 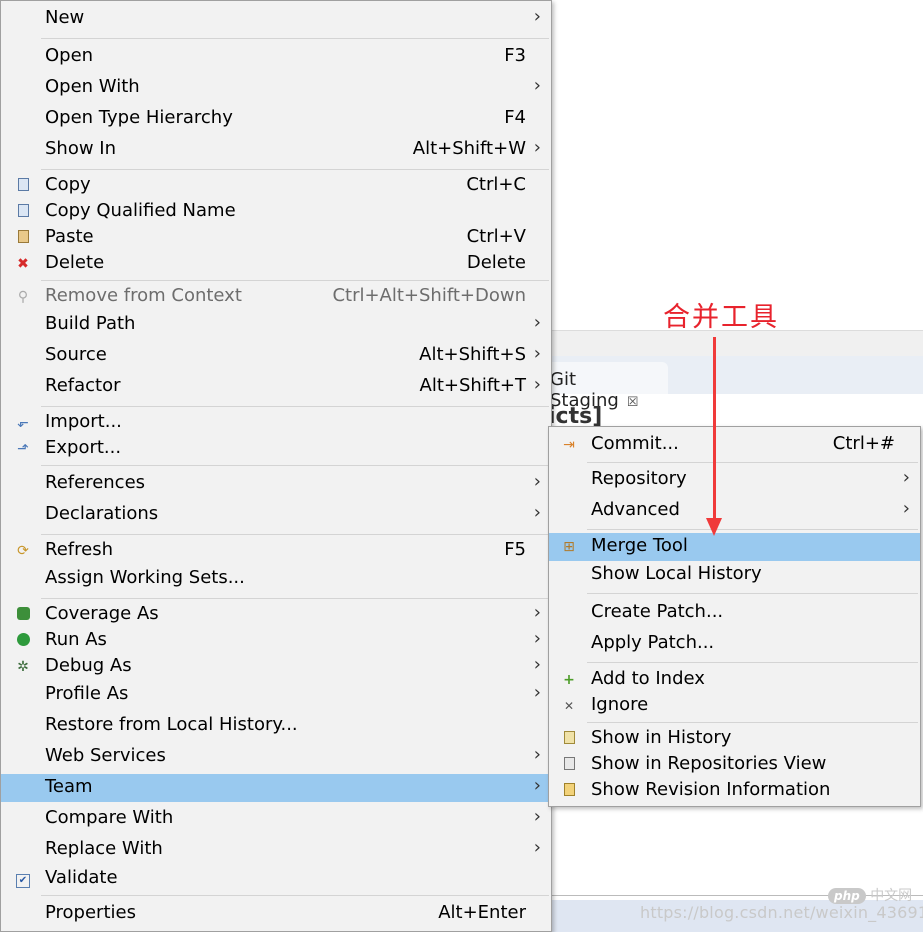 What do you see at coordinates (276, 88) in the screenshot?
I see `menu-item-open-with: Open With ›` at bounding box center [276, 88].